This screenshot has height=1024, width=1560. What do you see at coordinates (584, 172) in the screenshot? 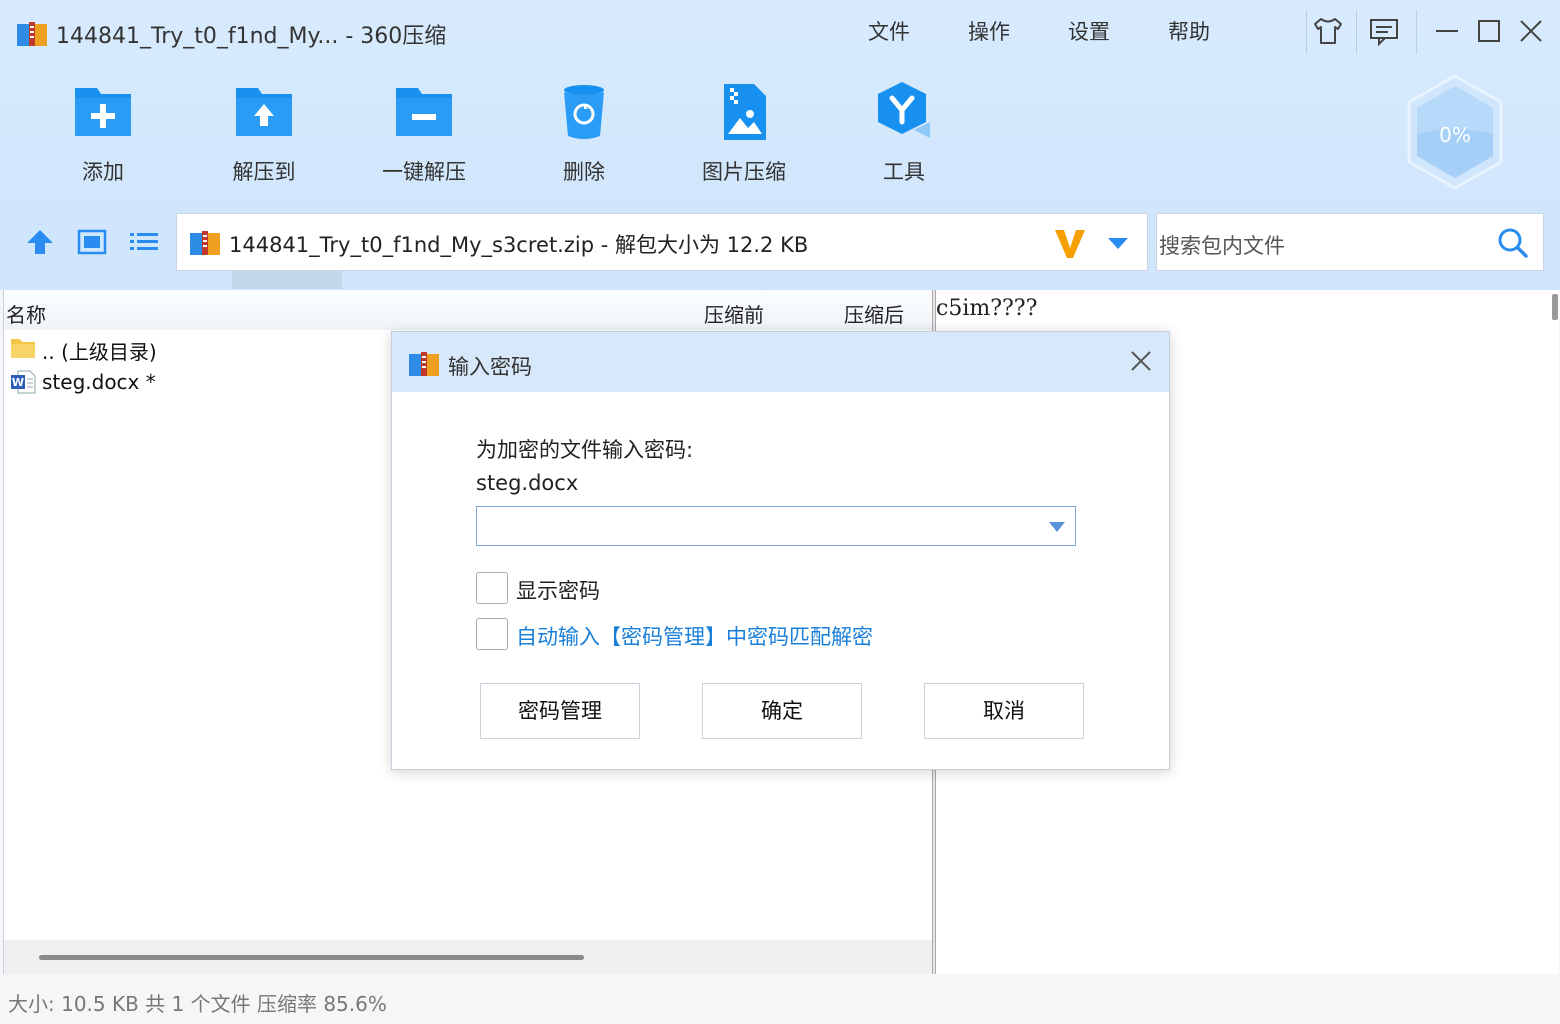
I see `toolbar-delete-label: 删除` at bounding box center [584, 172].